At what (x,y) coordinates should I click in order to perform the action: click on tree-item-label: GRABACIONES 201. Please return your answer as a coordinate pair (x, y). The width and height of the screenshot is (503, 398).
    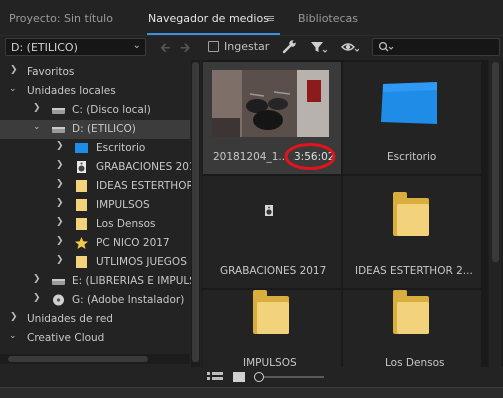
    Looking at the image, I should click on (146, 167).